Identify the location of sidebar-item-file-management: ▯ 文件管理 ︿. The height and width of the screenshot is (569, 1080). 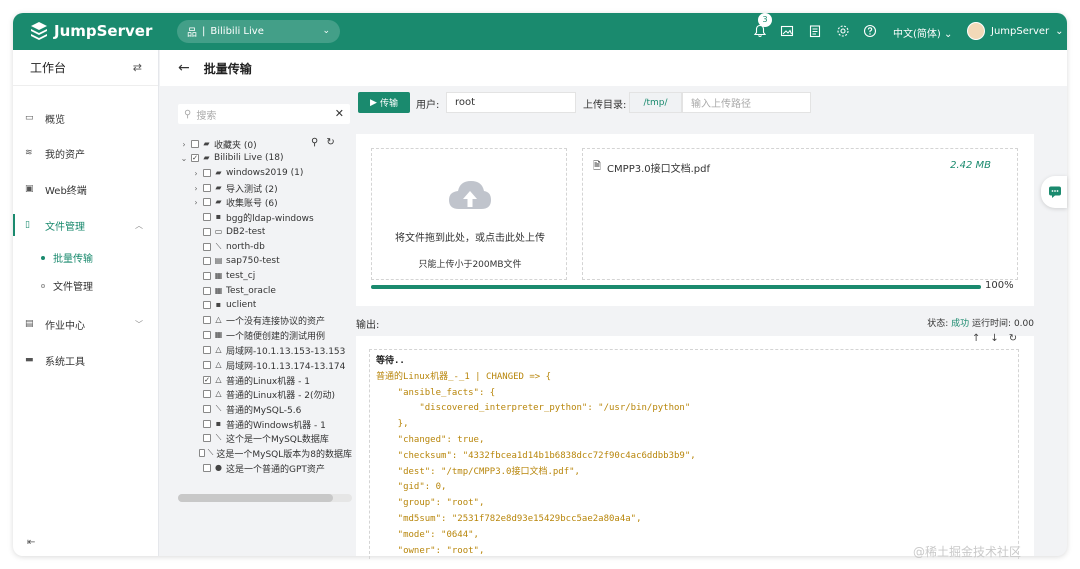
(86, 225).